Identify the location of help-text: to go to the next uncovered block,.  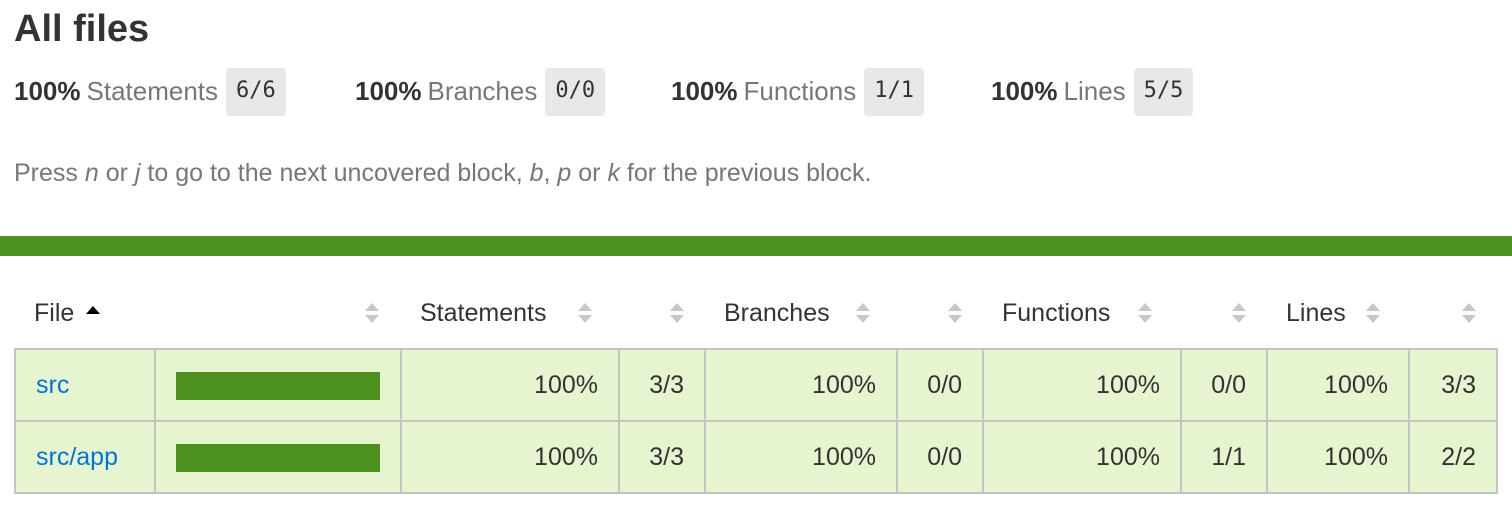
(335, 173).